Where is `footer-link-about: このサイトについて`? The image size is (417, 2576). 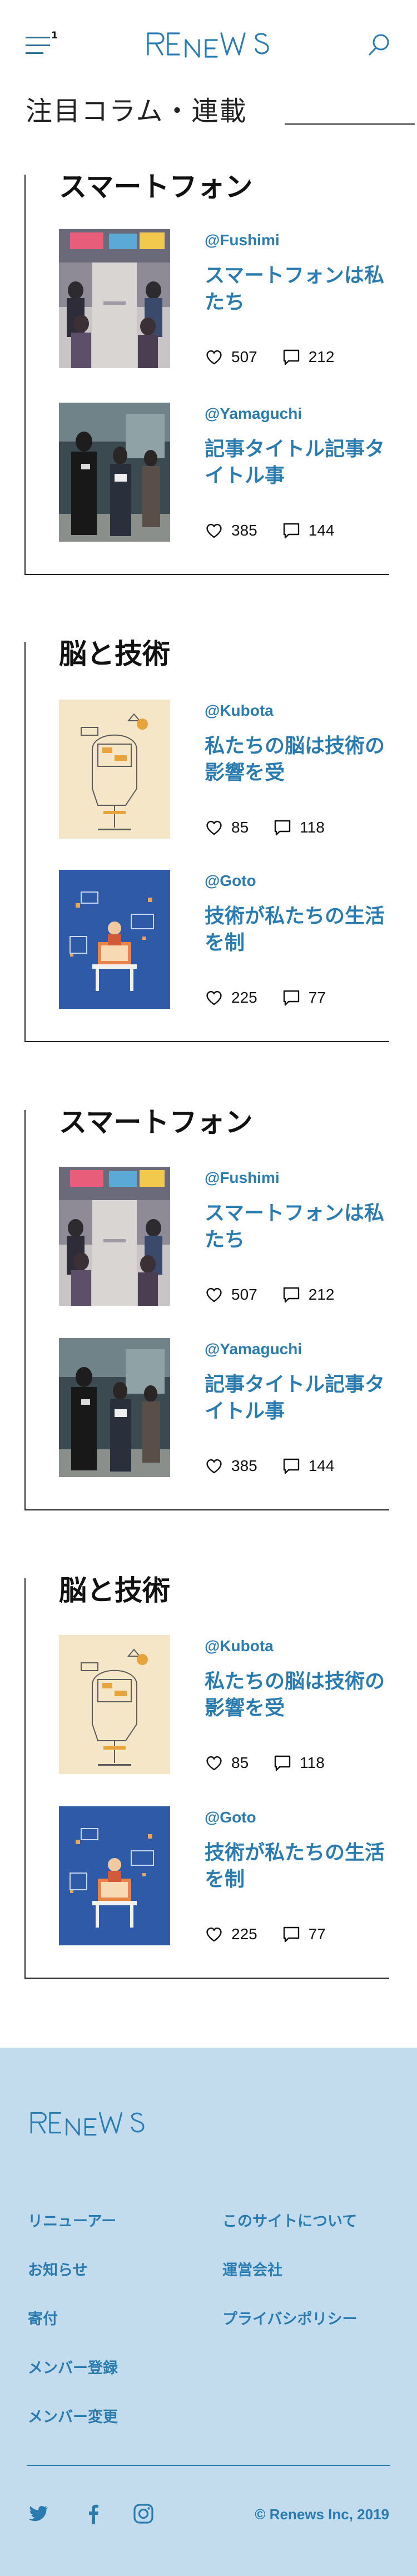
footer-link-about: このサイトについて is located at coordinates (289, 2220).